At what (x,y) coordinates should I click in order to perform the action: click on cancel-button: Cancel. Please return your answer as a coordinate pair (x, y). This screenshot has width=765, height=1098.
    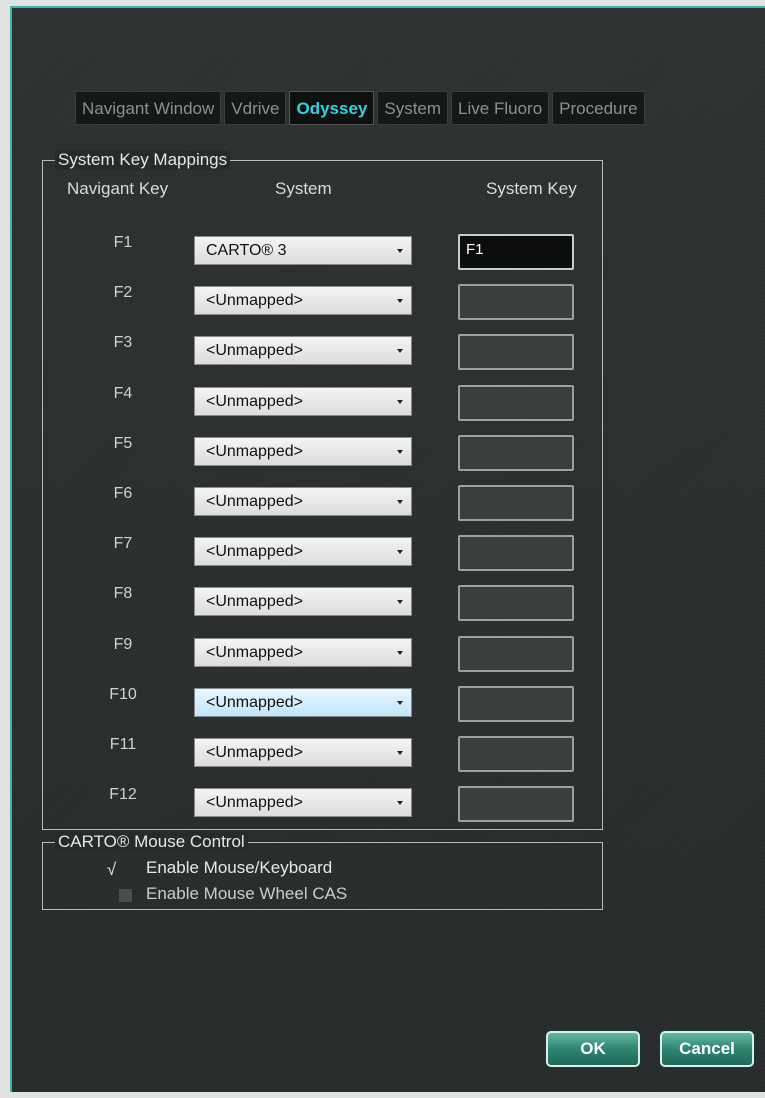
    Looking at the image, I should click on (707, 1049).